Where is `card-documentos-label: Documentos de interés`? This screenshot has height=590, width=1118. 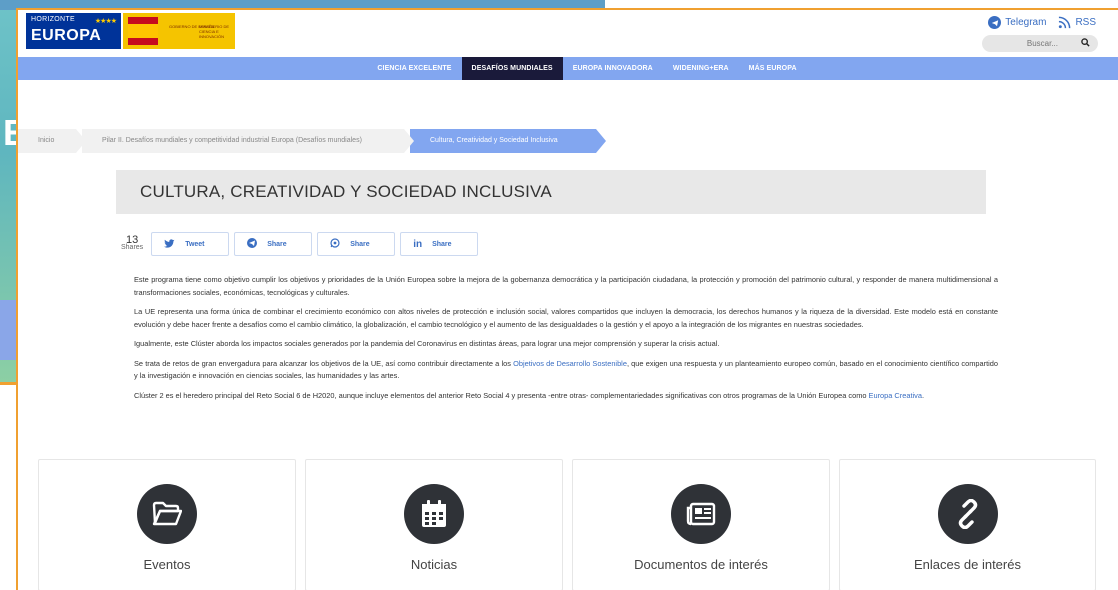
card-documentos-label: Documentos de interés is located at coordinates (701, 564).